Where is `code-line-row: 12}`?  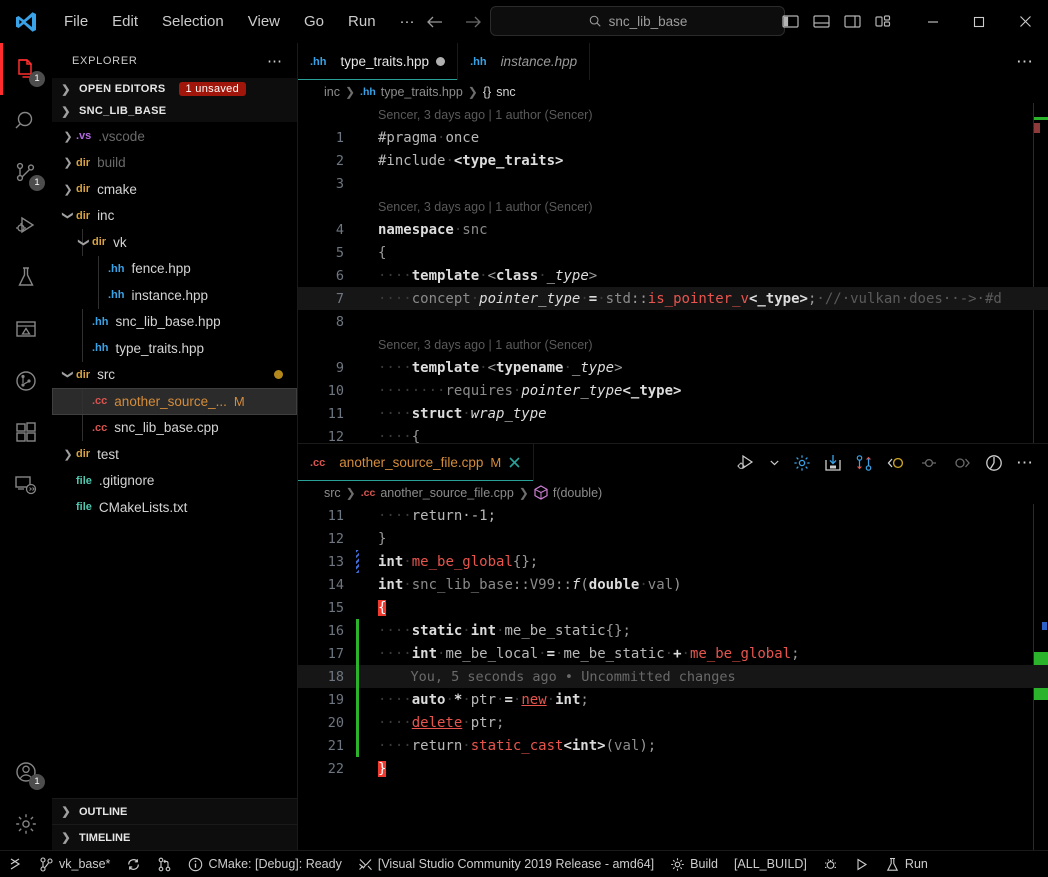 code-line-row: 12} is located at coordinates (673, 538).